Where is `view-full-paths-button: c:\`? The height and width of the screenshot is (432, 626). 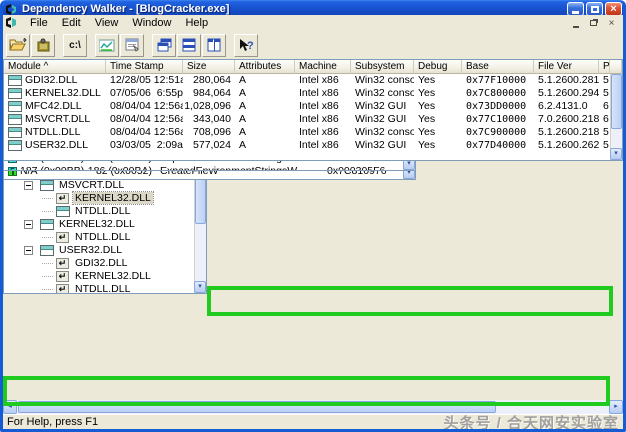 view-full-paths-button: c:\ is located at coordinates (75, 45).